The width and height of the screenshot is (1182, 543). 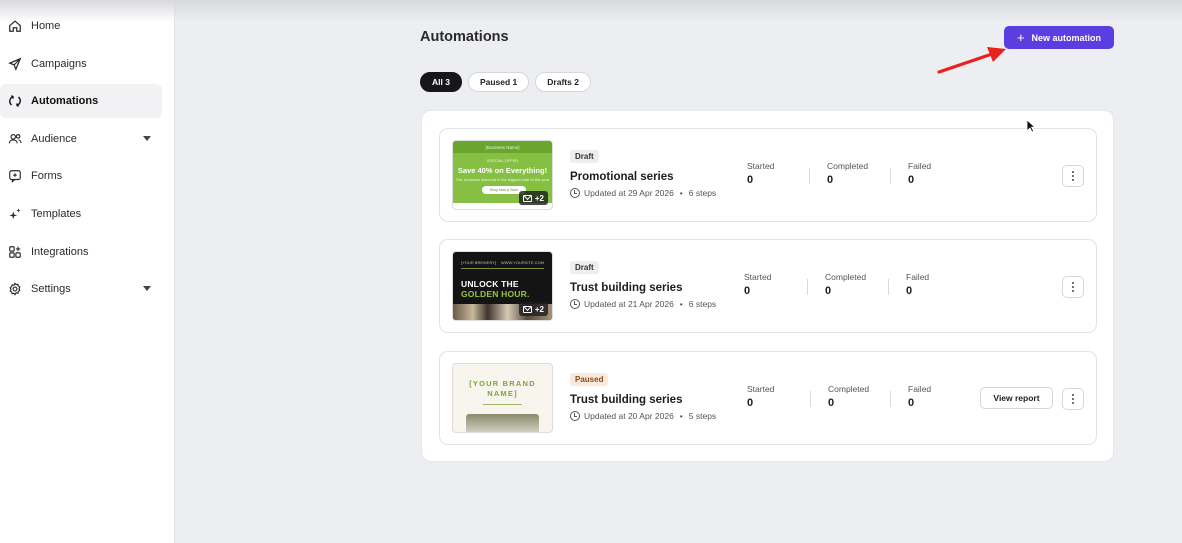 I want to click on sidebar-item-templates: Templates, so click(x=81, y=214).